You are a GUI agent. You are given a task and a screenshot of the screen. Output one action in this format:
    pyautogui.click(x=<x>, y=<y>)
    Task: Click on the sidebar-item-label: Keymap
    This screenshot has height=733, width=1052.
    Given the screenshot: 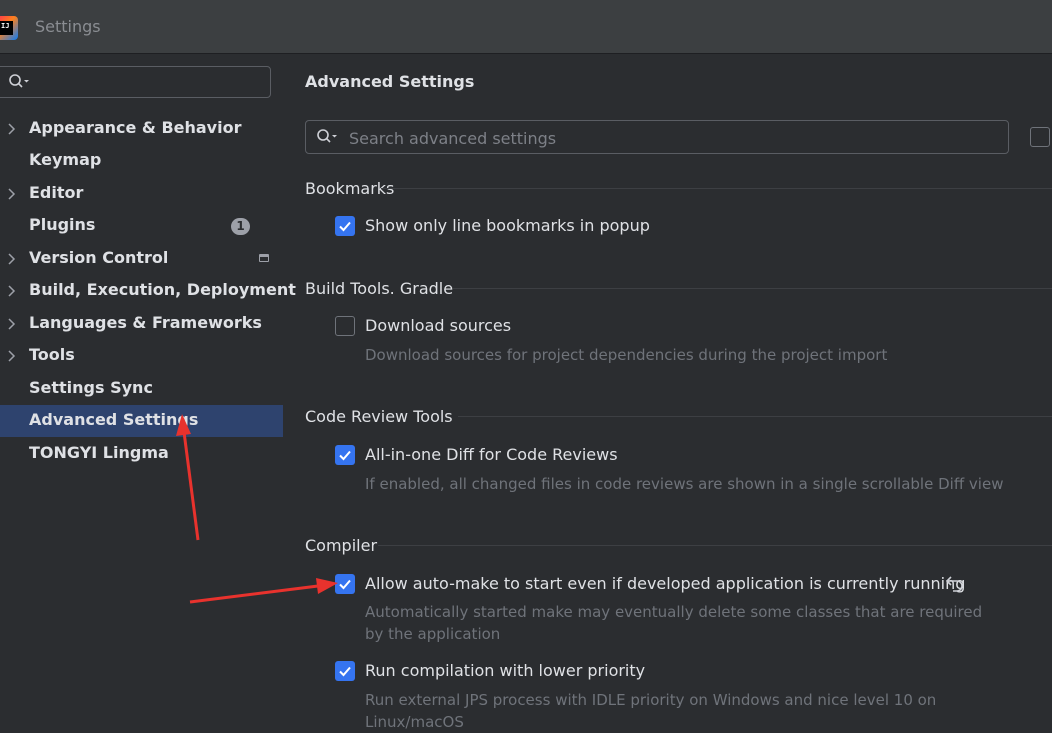 What is the action you would take?
    pyautogui.click(x=65, y=159)
    